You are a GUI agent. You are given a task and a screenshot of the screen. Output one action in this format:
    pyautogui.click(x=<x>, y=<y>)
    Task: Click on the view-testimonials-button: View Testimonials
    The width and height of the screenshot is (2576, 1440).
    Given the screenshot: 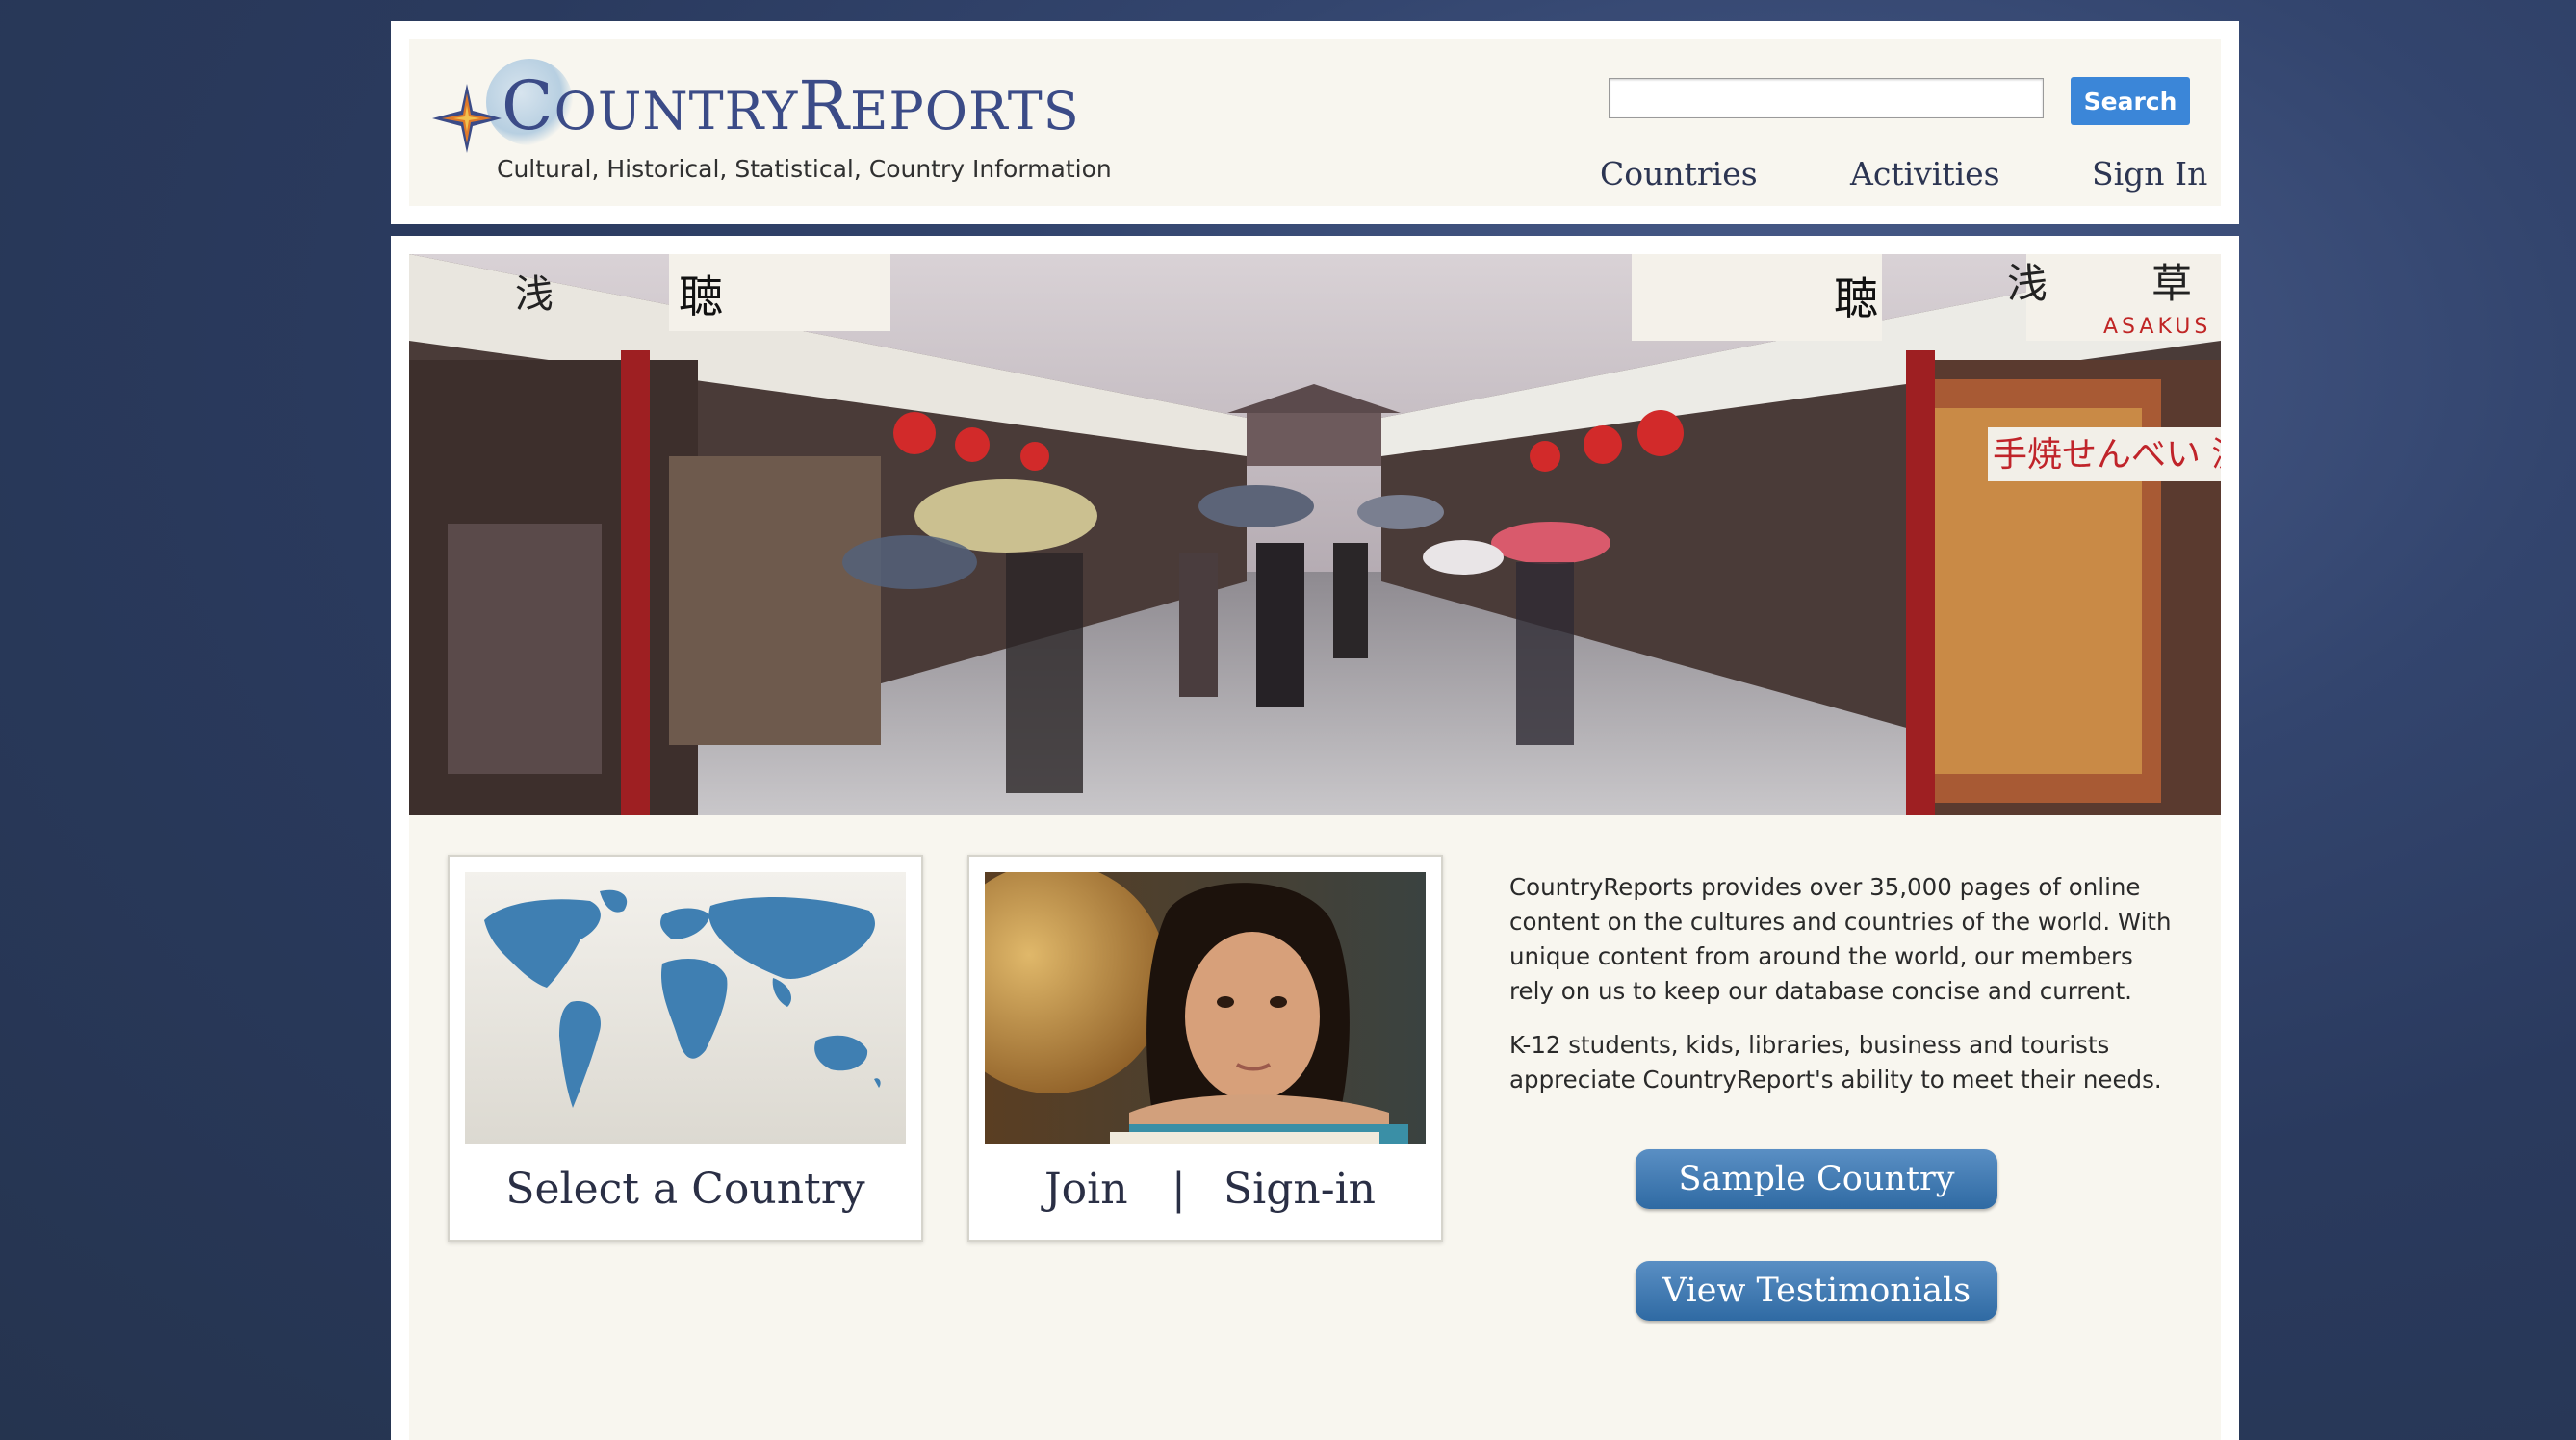 What is the action you would take?
    pyautogui.click(x=1817, y=1291)
    